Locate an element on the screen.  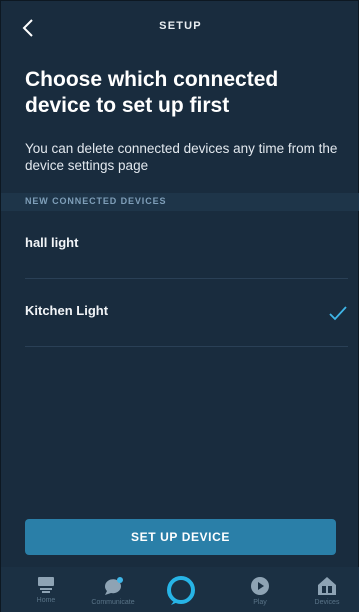
device-label: Kitchen Light is located at coordinates (67, 310).